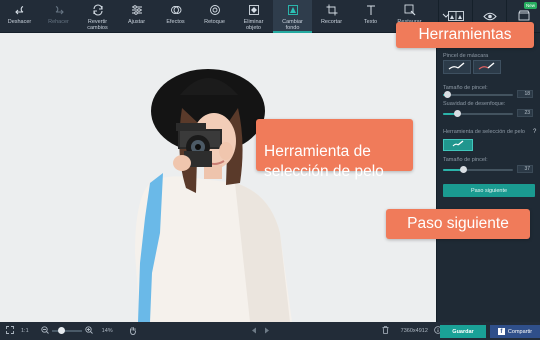  Describe the element at coordinates (463, 331) in the screenshot. I see `save-button: Guardar` at that location.